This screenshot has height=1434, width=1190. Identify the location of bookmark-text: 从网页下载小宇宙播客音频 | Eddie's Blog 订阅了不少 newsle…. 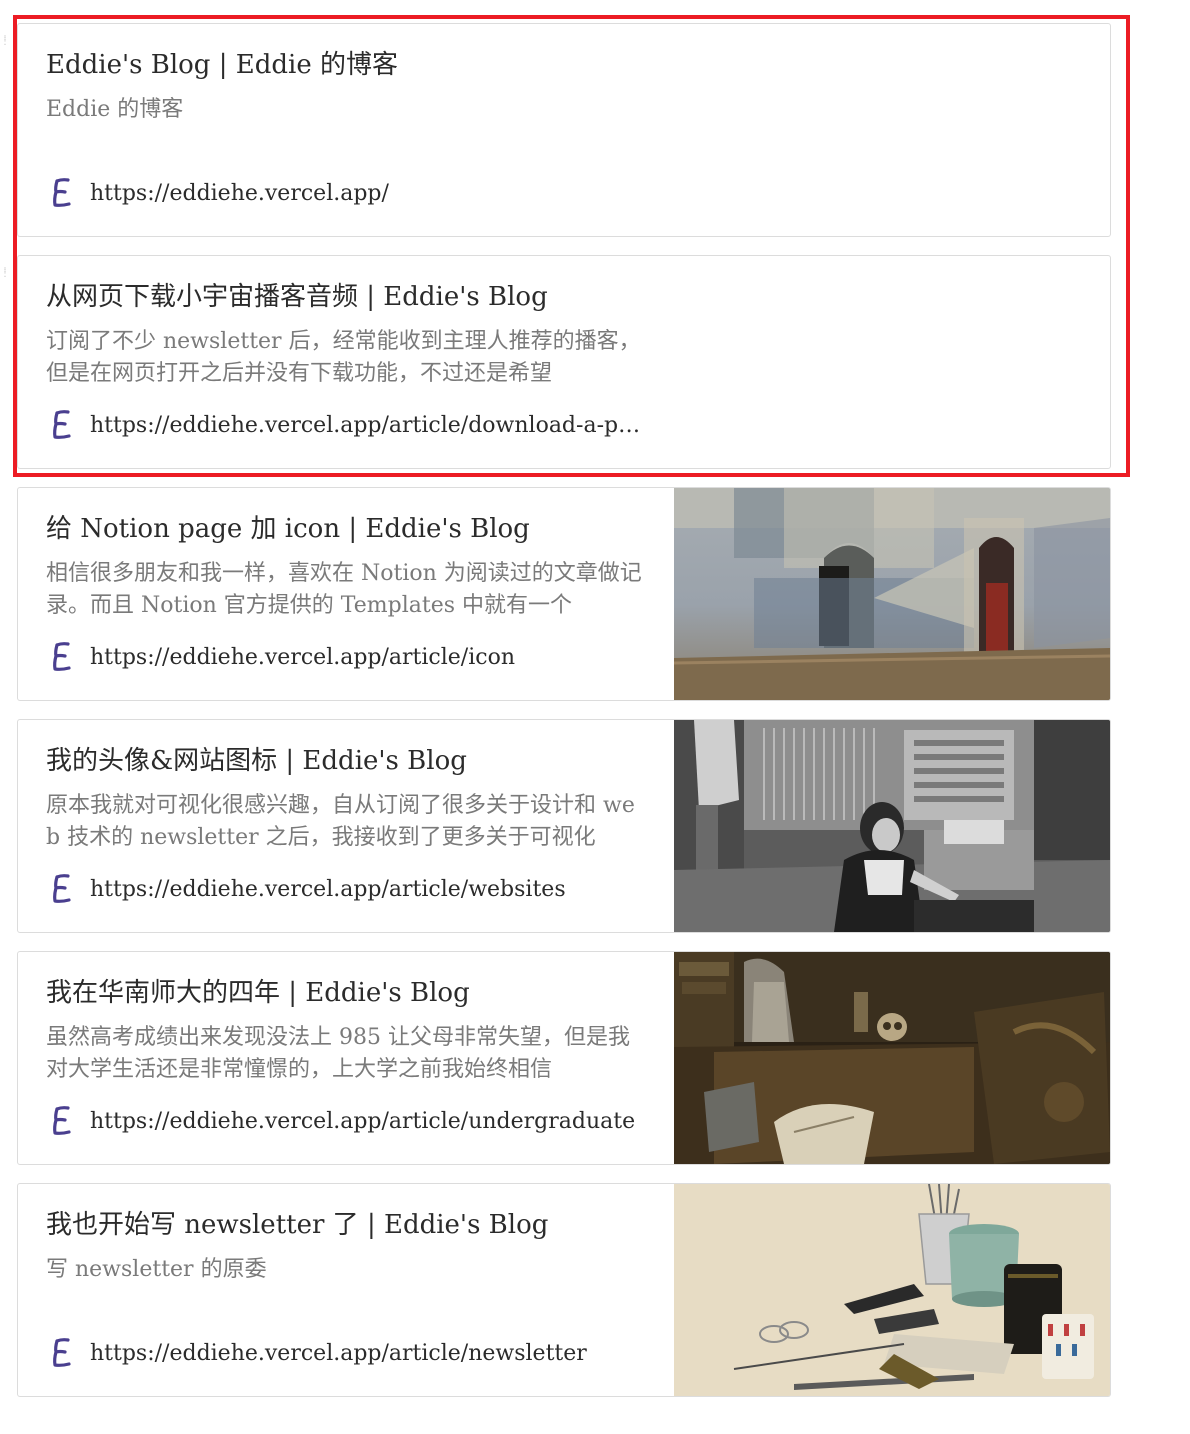
(564, 362).